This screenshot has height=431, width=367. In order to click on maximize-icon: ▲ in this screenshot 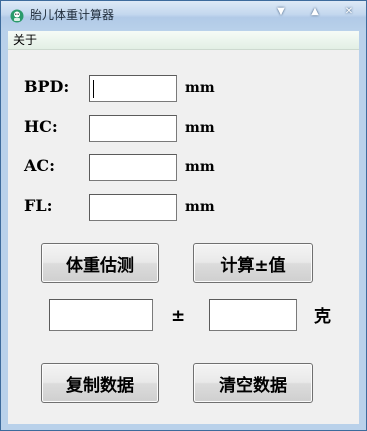, I will do `click(315, 12)`.